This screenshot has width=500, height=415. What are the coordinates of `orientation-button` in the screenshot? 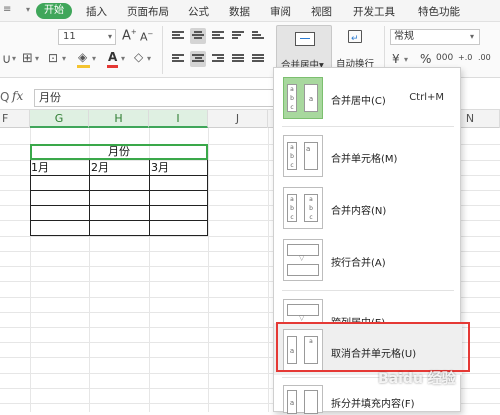 It's located at (258, 36).